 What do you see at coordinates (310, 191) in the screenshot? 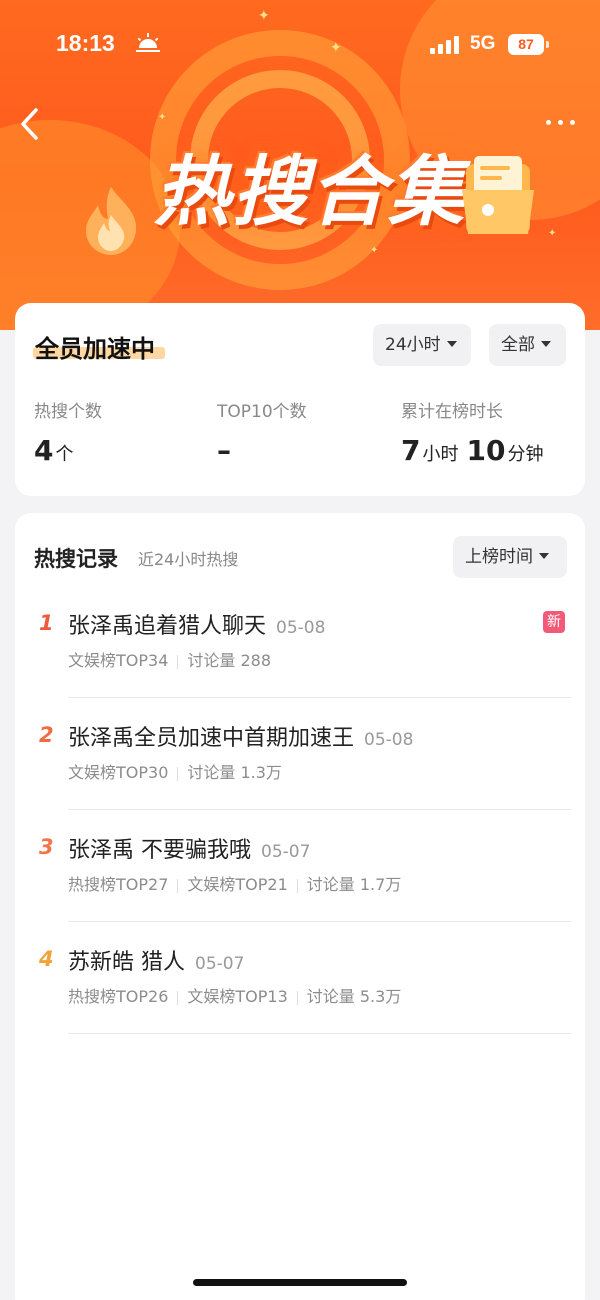
I see `page-title: 热搜合集` at bounding box center [310, 191].